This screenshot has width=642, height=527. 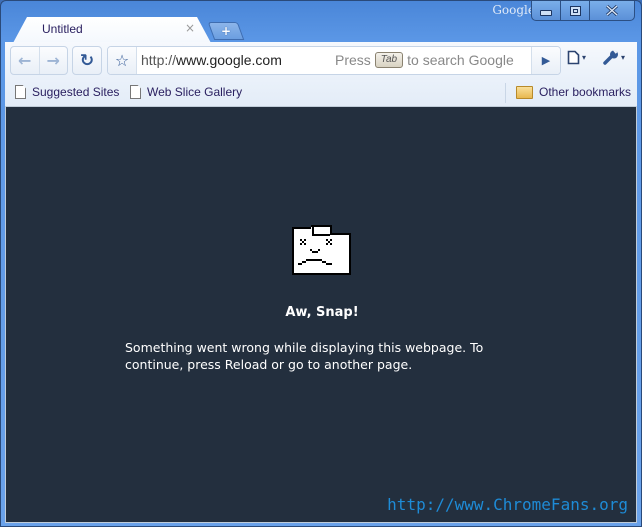 I want to click on play-icon: ▶, so click(x=546, y=60).